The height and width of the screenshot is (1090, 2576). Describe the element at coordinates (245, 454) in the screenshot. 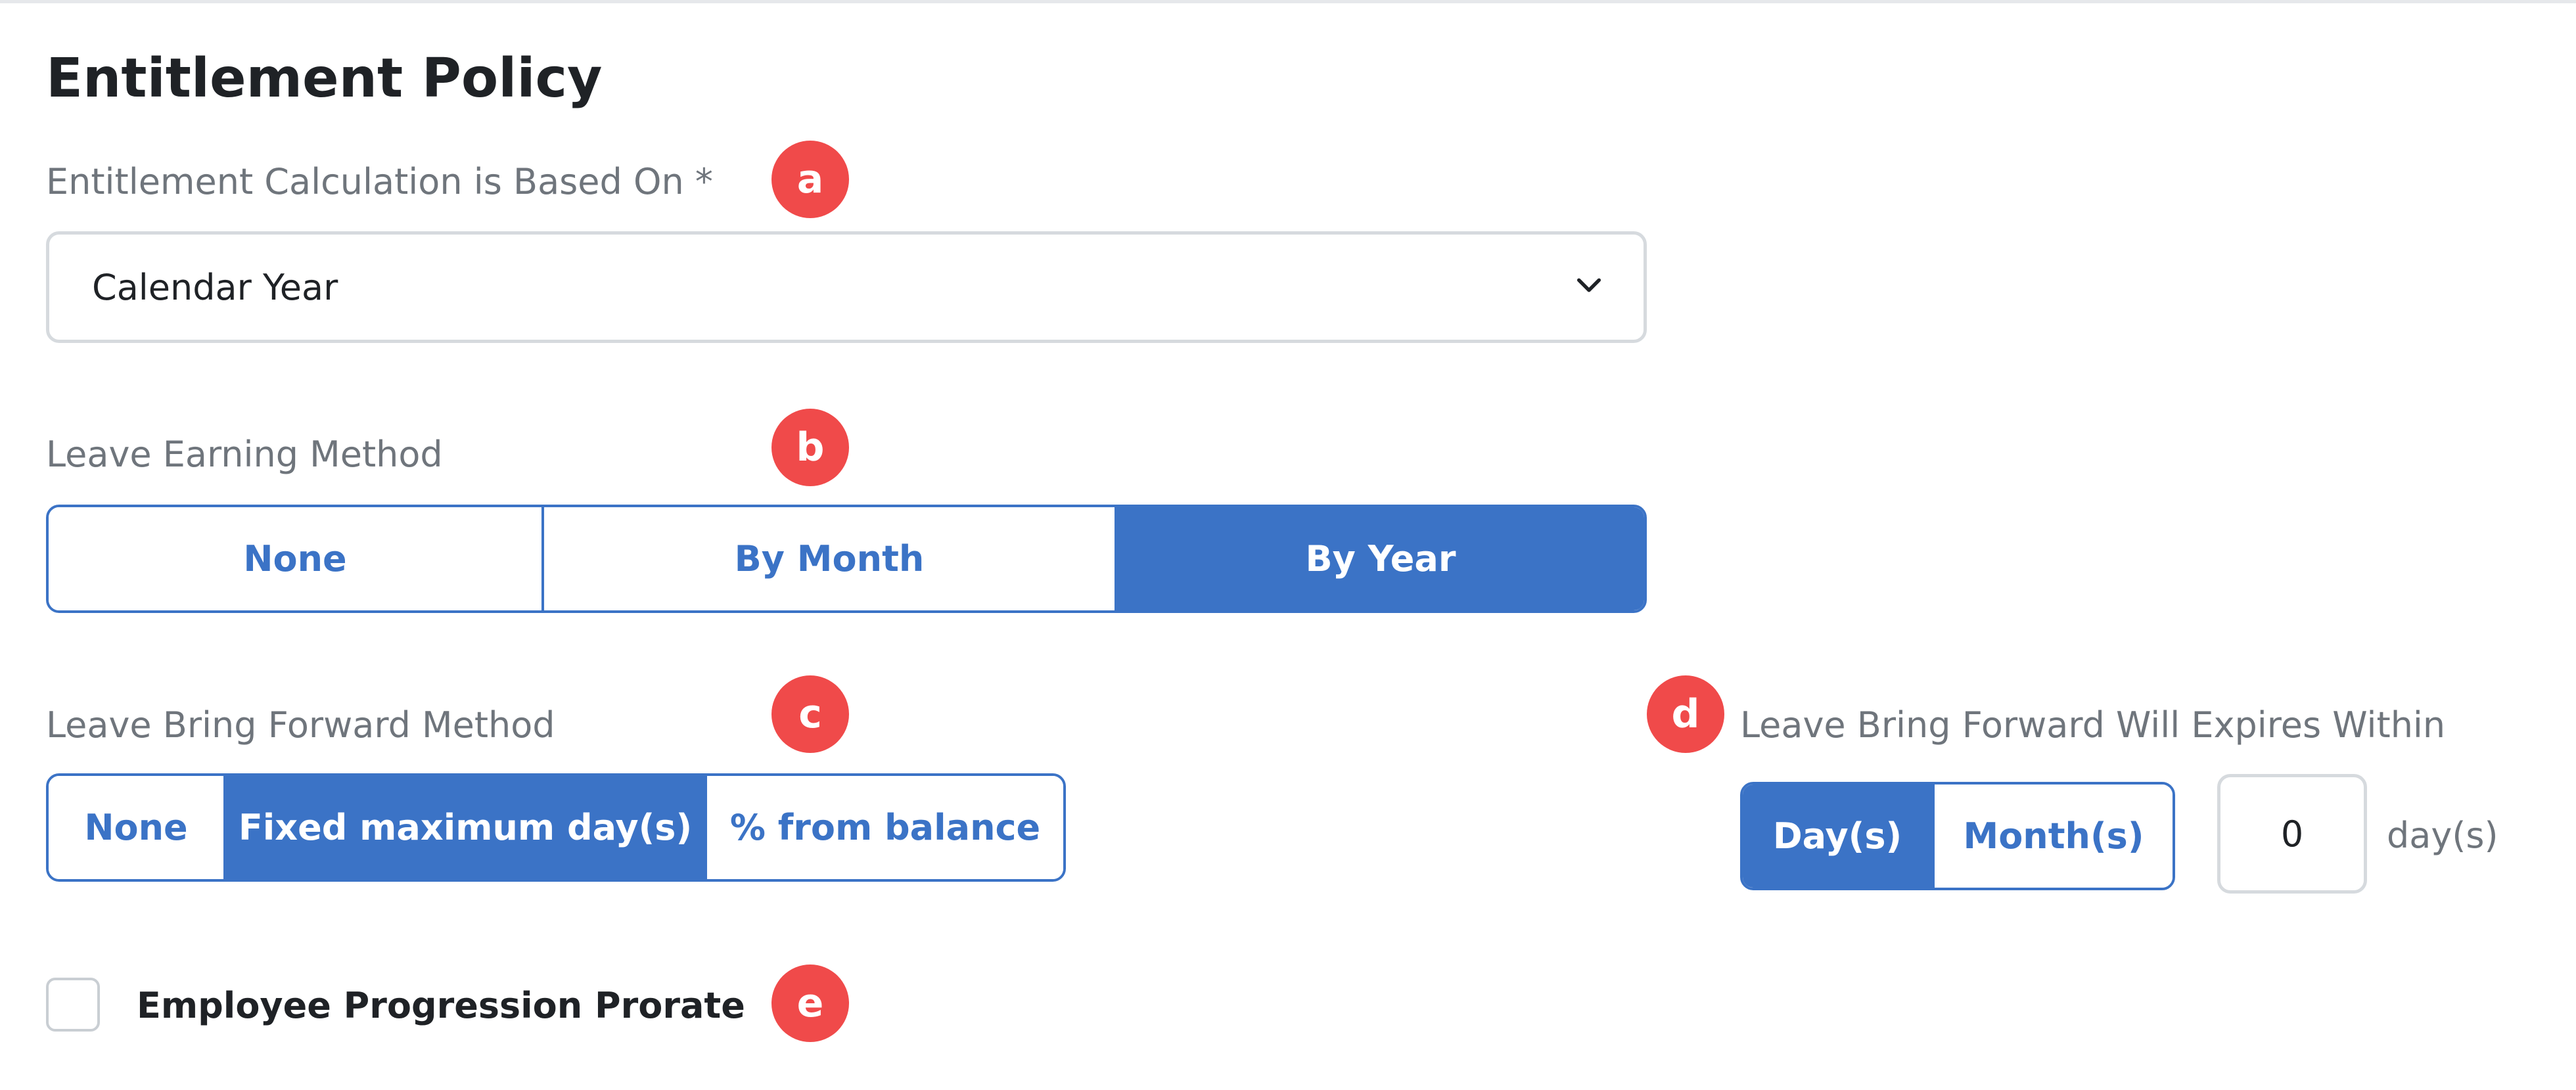

I see `leave-earning-method-label: Leave Earning Method` at that location.